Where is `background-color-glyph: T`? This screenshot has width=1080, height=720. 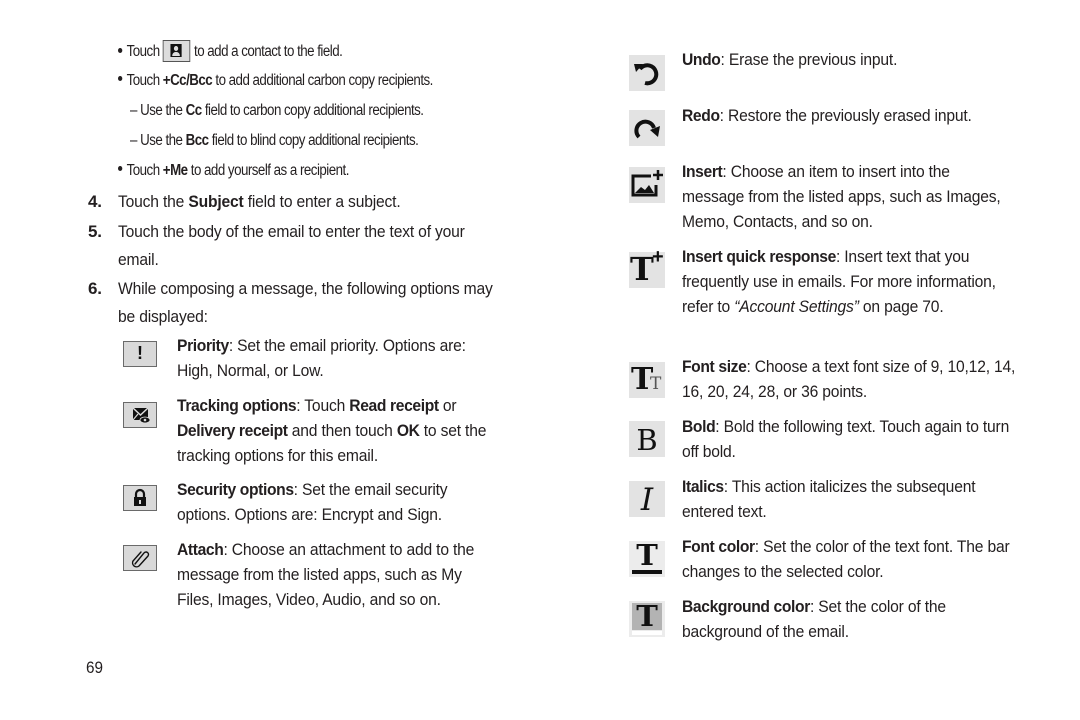
background-color-glyph: T is located at coordinates (647, 616).